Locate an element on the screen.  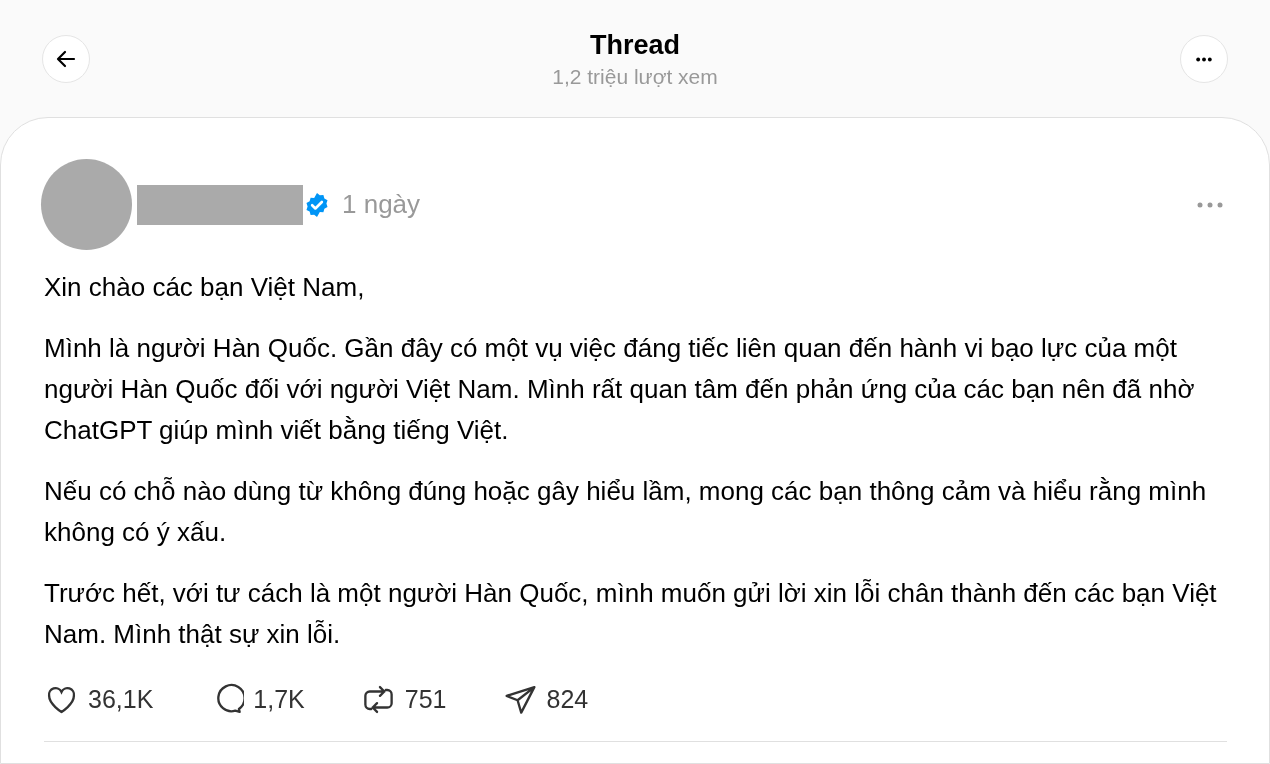
post-time: 1 ngày is located at coordinates (381, 204).